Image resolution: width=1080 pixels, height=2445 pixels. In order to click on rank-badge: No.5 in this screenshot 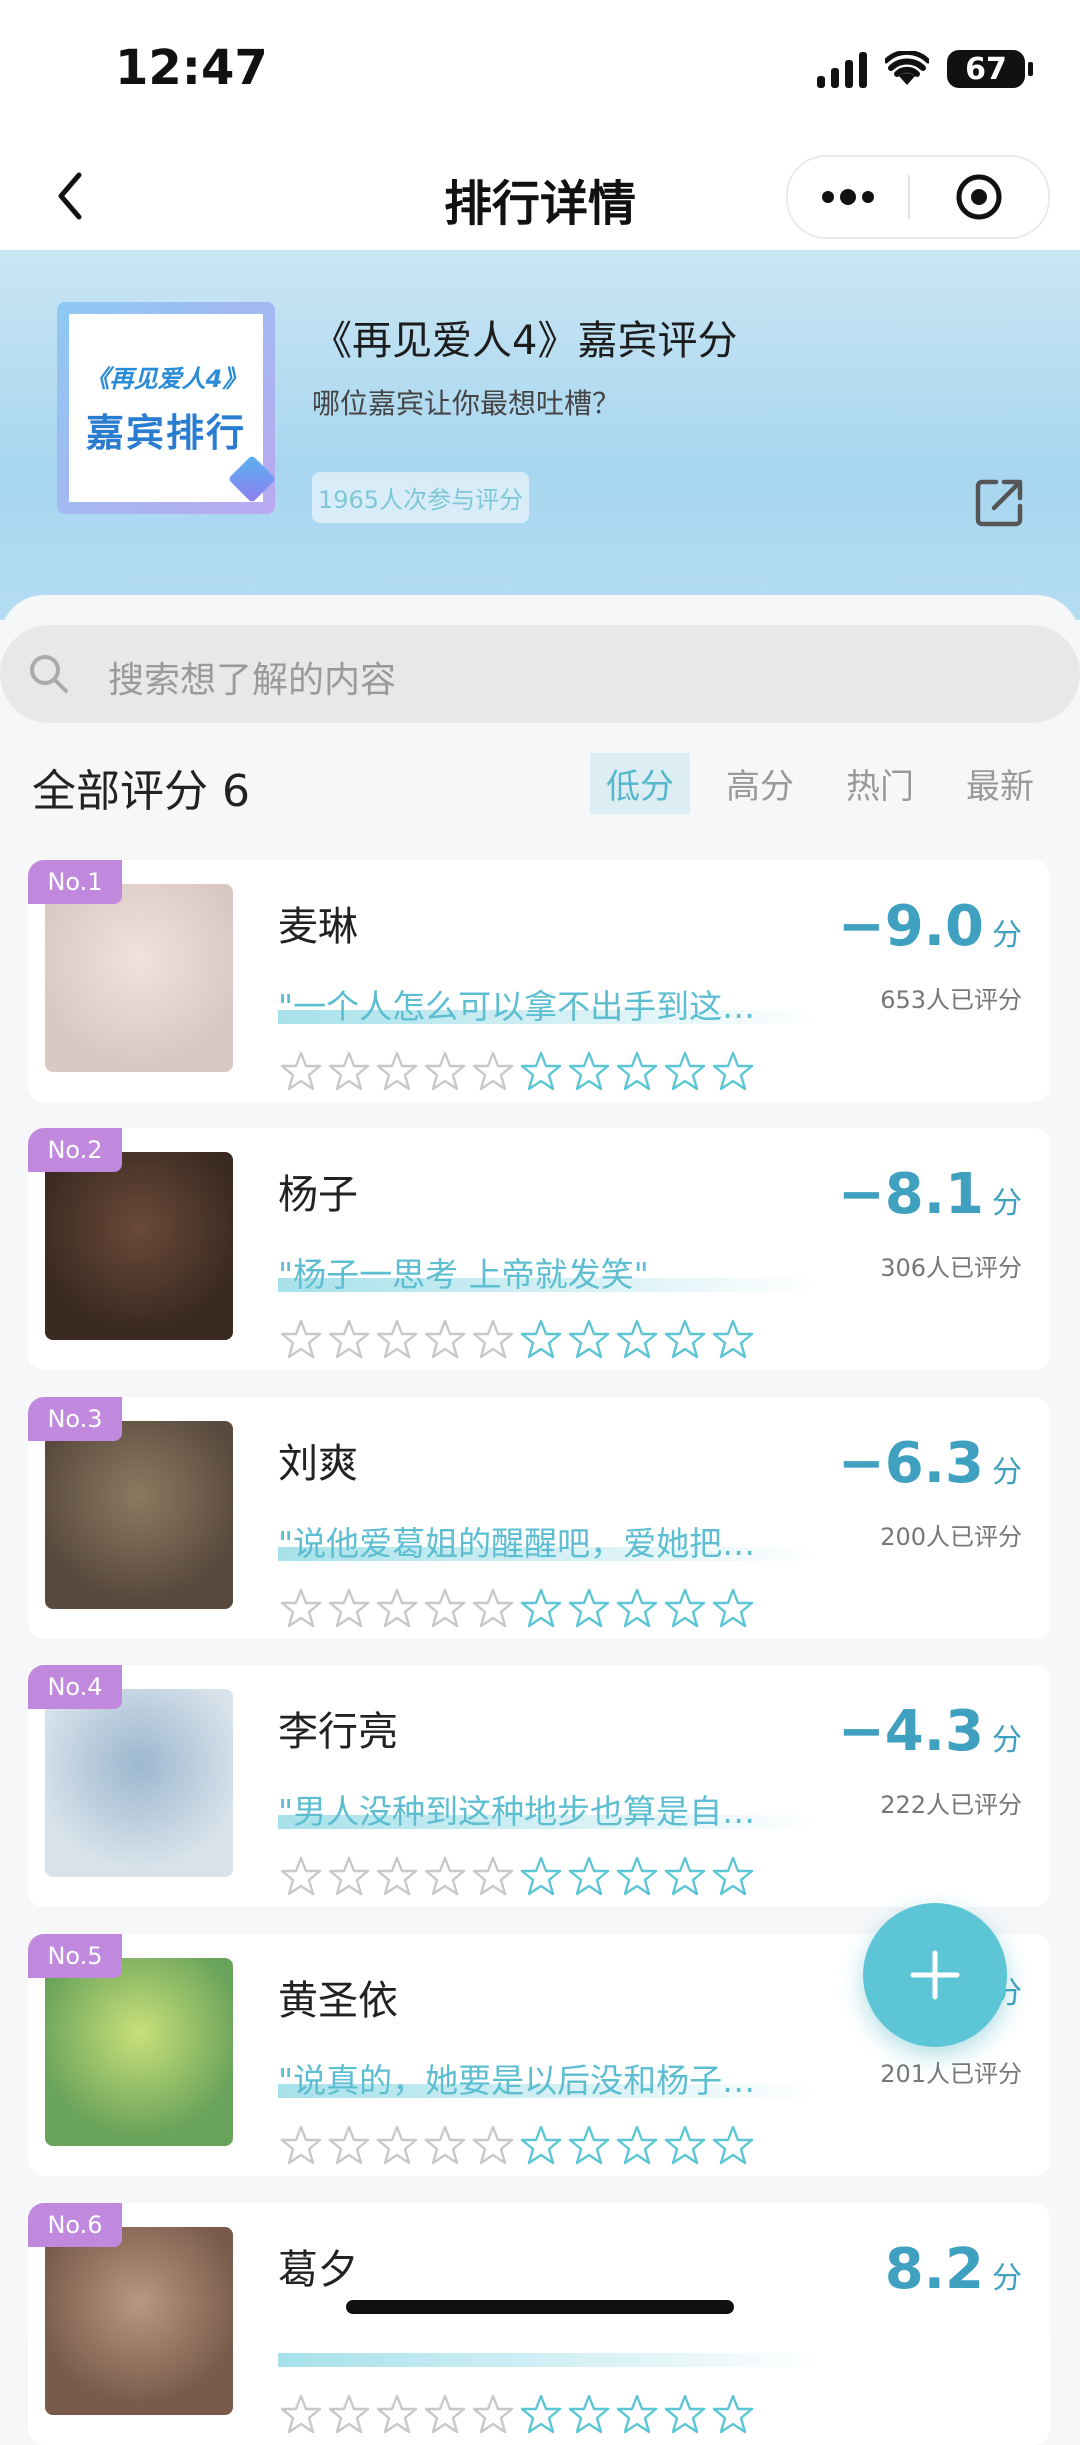, I will do `click(75, 1956)`.